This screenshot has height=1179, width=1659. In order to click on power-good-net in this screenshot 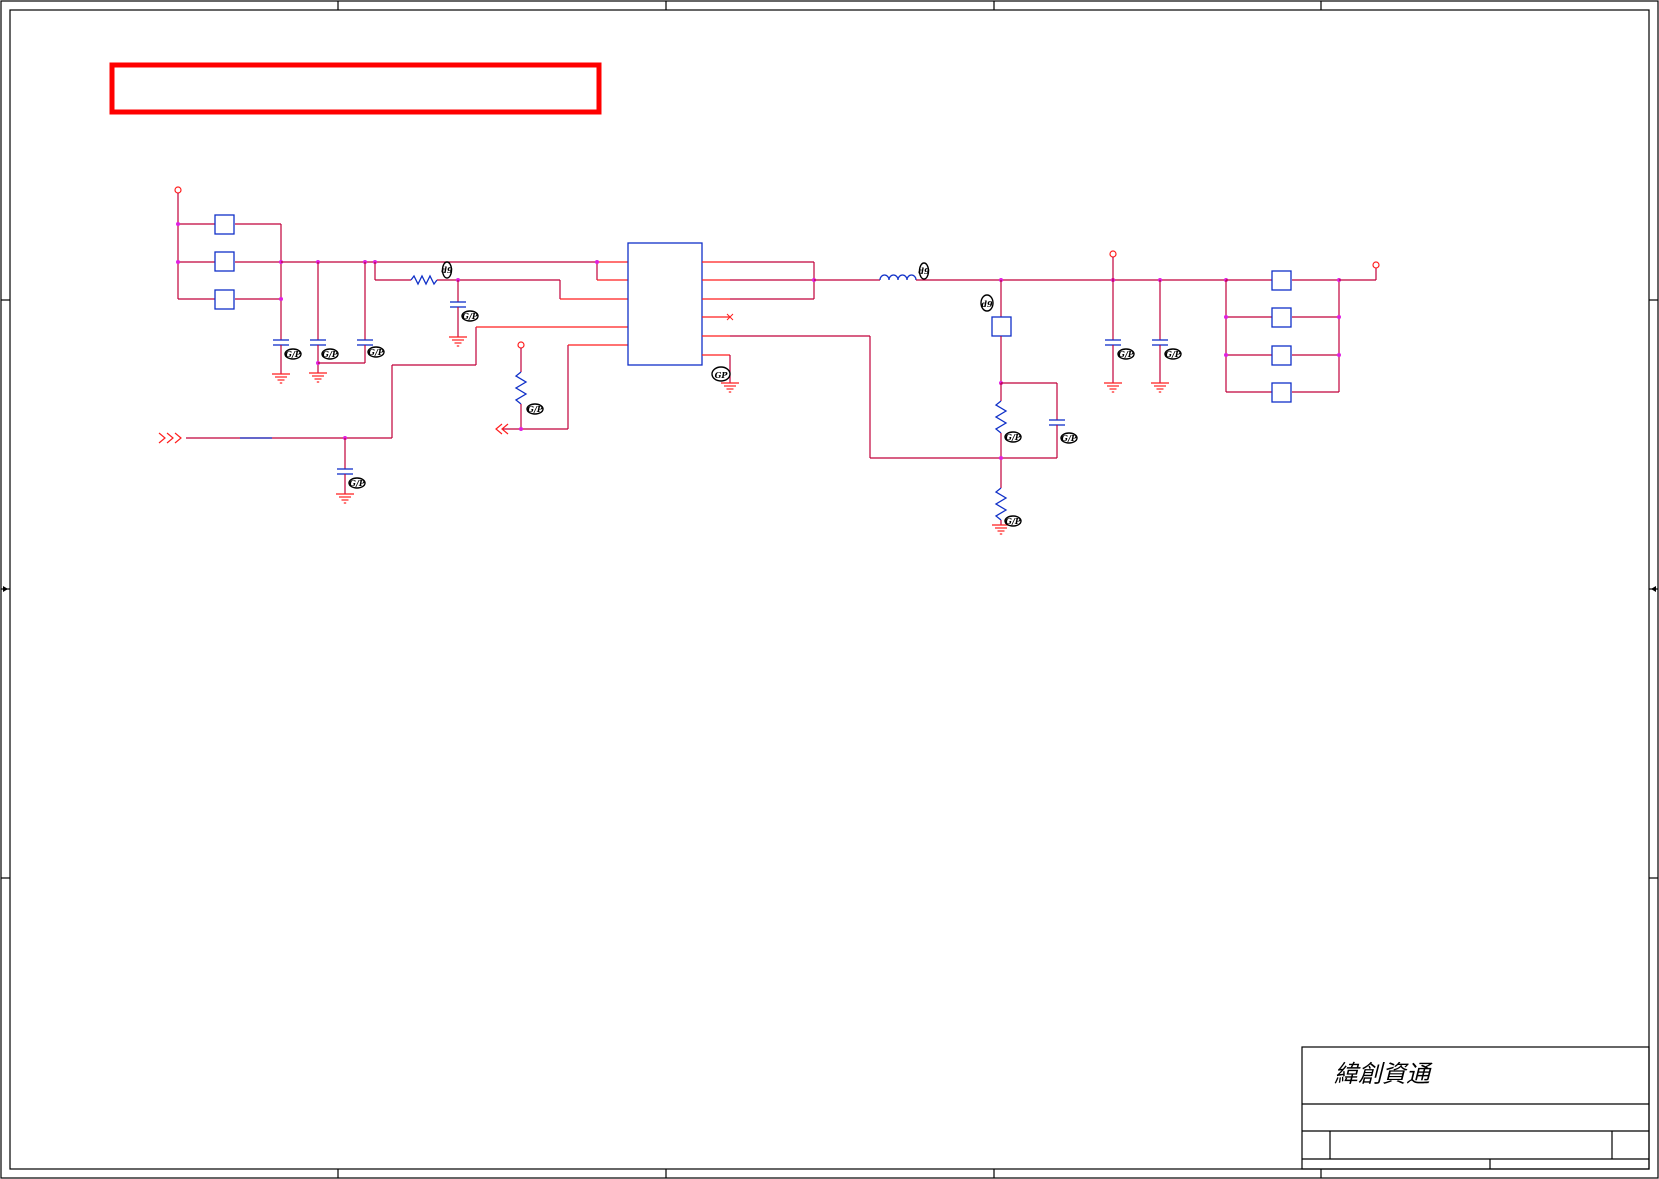, I will do `click(561, 388)`.